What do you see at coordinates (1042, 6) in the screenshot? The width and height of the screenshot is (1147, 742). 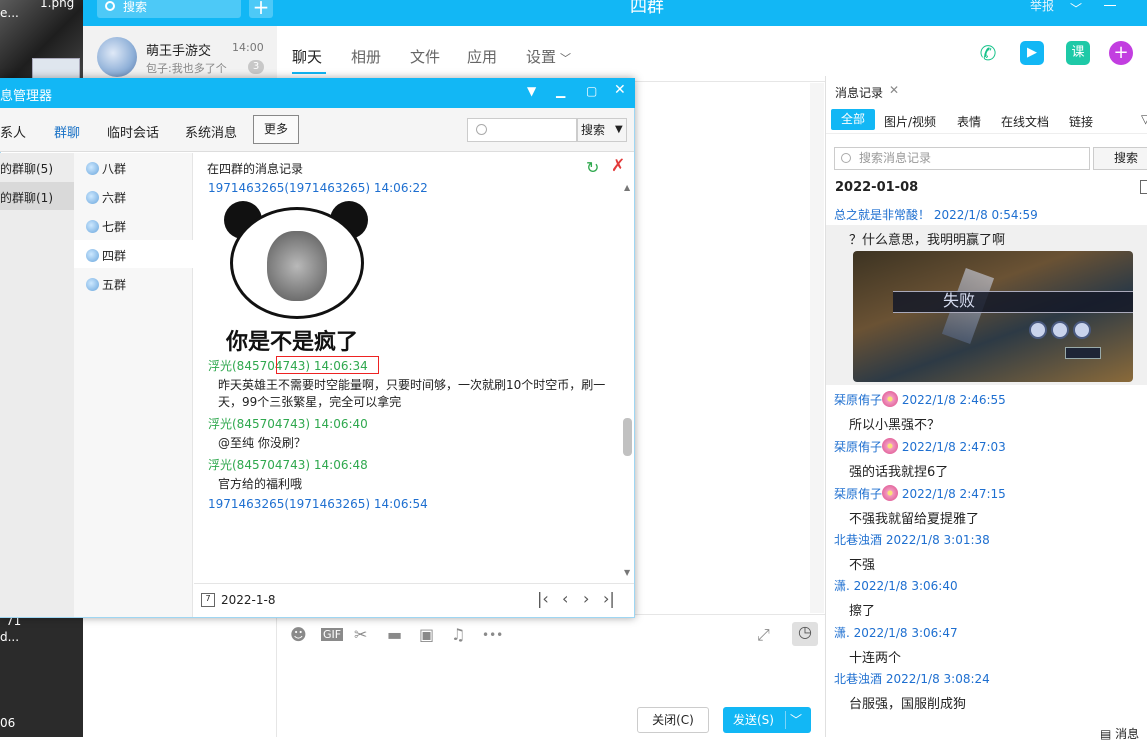 I see `report-button: 举报` at bounding box center [1042, 6].